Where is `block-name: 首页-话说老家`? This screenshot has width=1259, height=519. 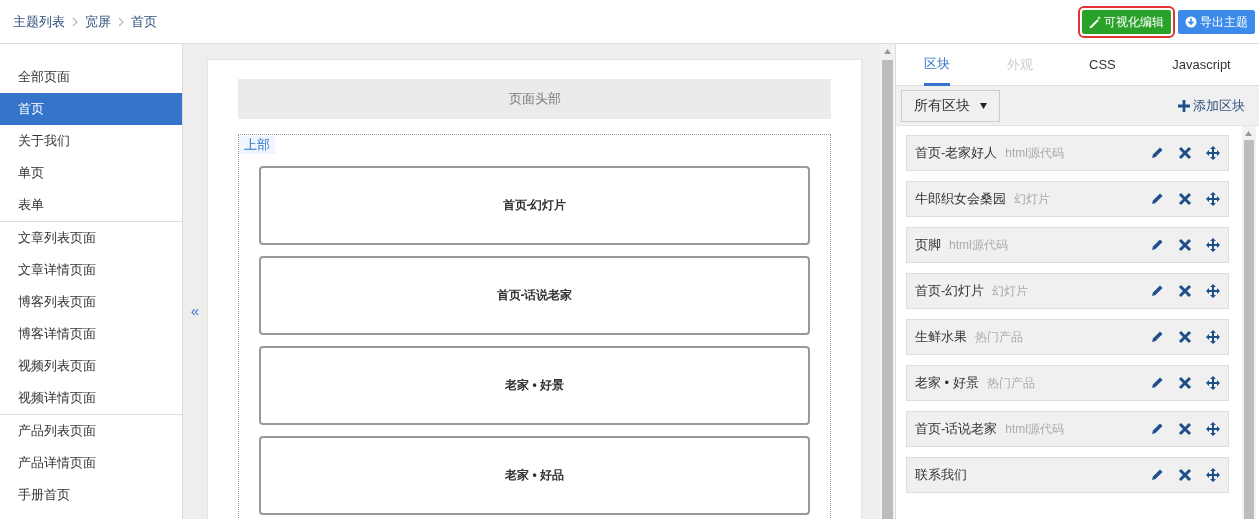
block-name: 首页-话说老家 is located at coordinates (956, 429).